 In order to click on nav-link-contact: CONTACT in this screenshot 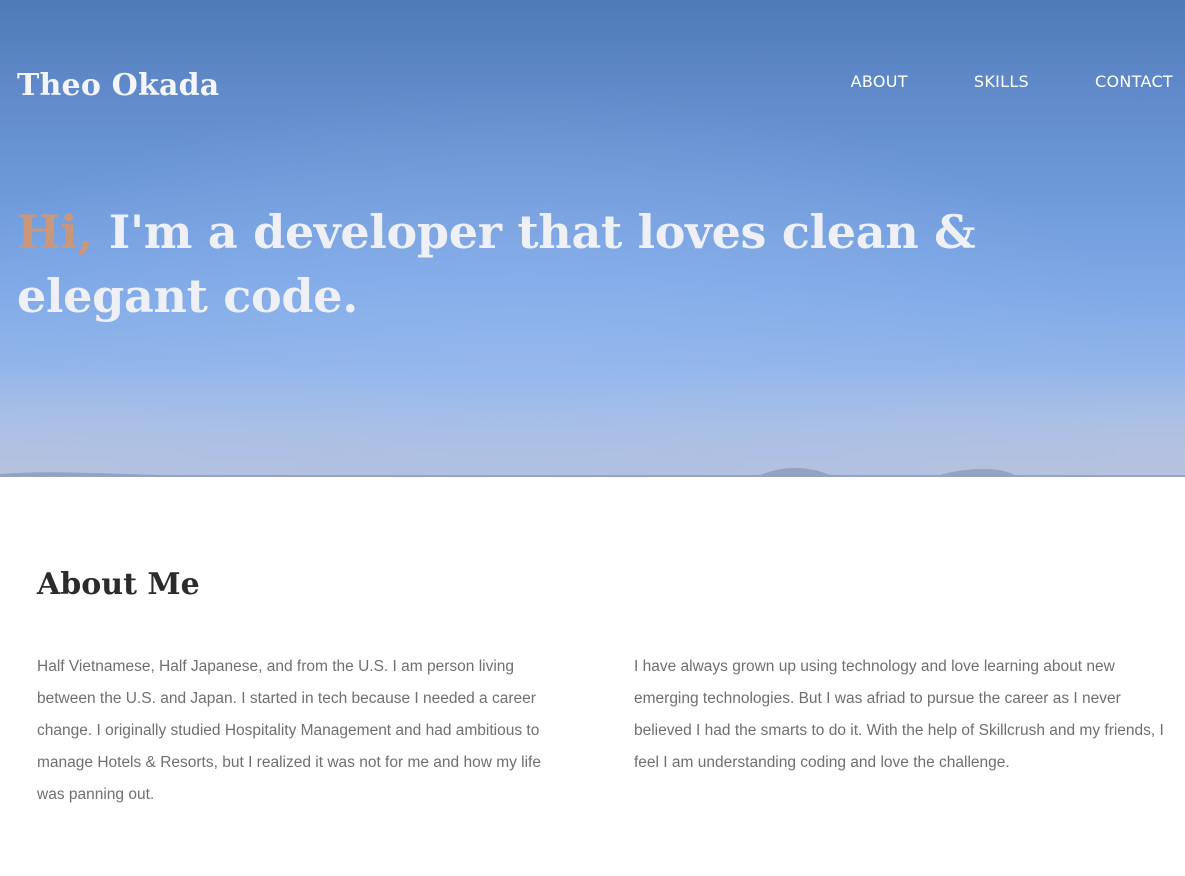, I will do `click(1134, 81)`.